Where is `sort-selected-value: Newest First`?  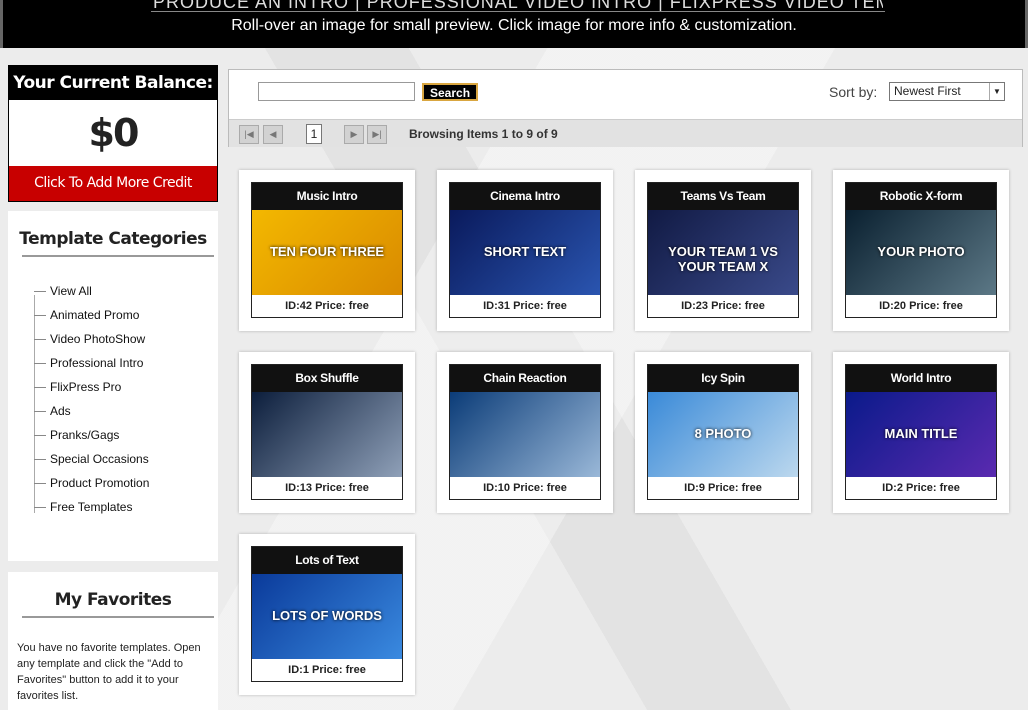 sort-selected-value: Newest First is located at coordinates (927, 91).